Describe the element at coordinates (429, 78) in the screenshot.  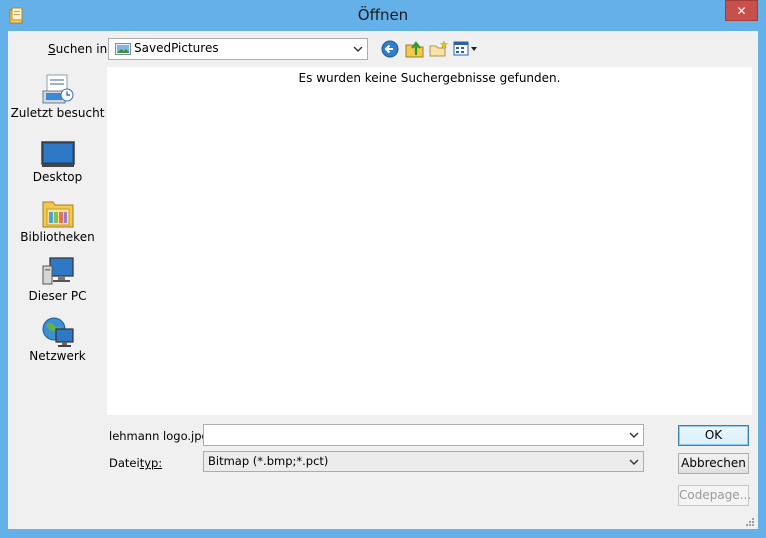
I see `empty-message: Es wurden keine Suchergebnisse gefunden.` at that location.